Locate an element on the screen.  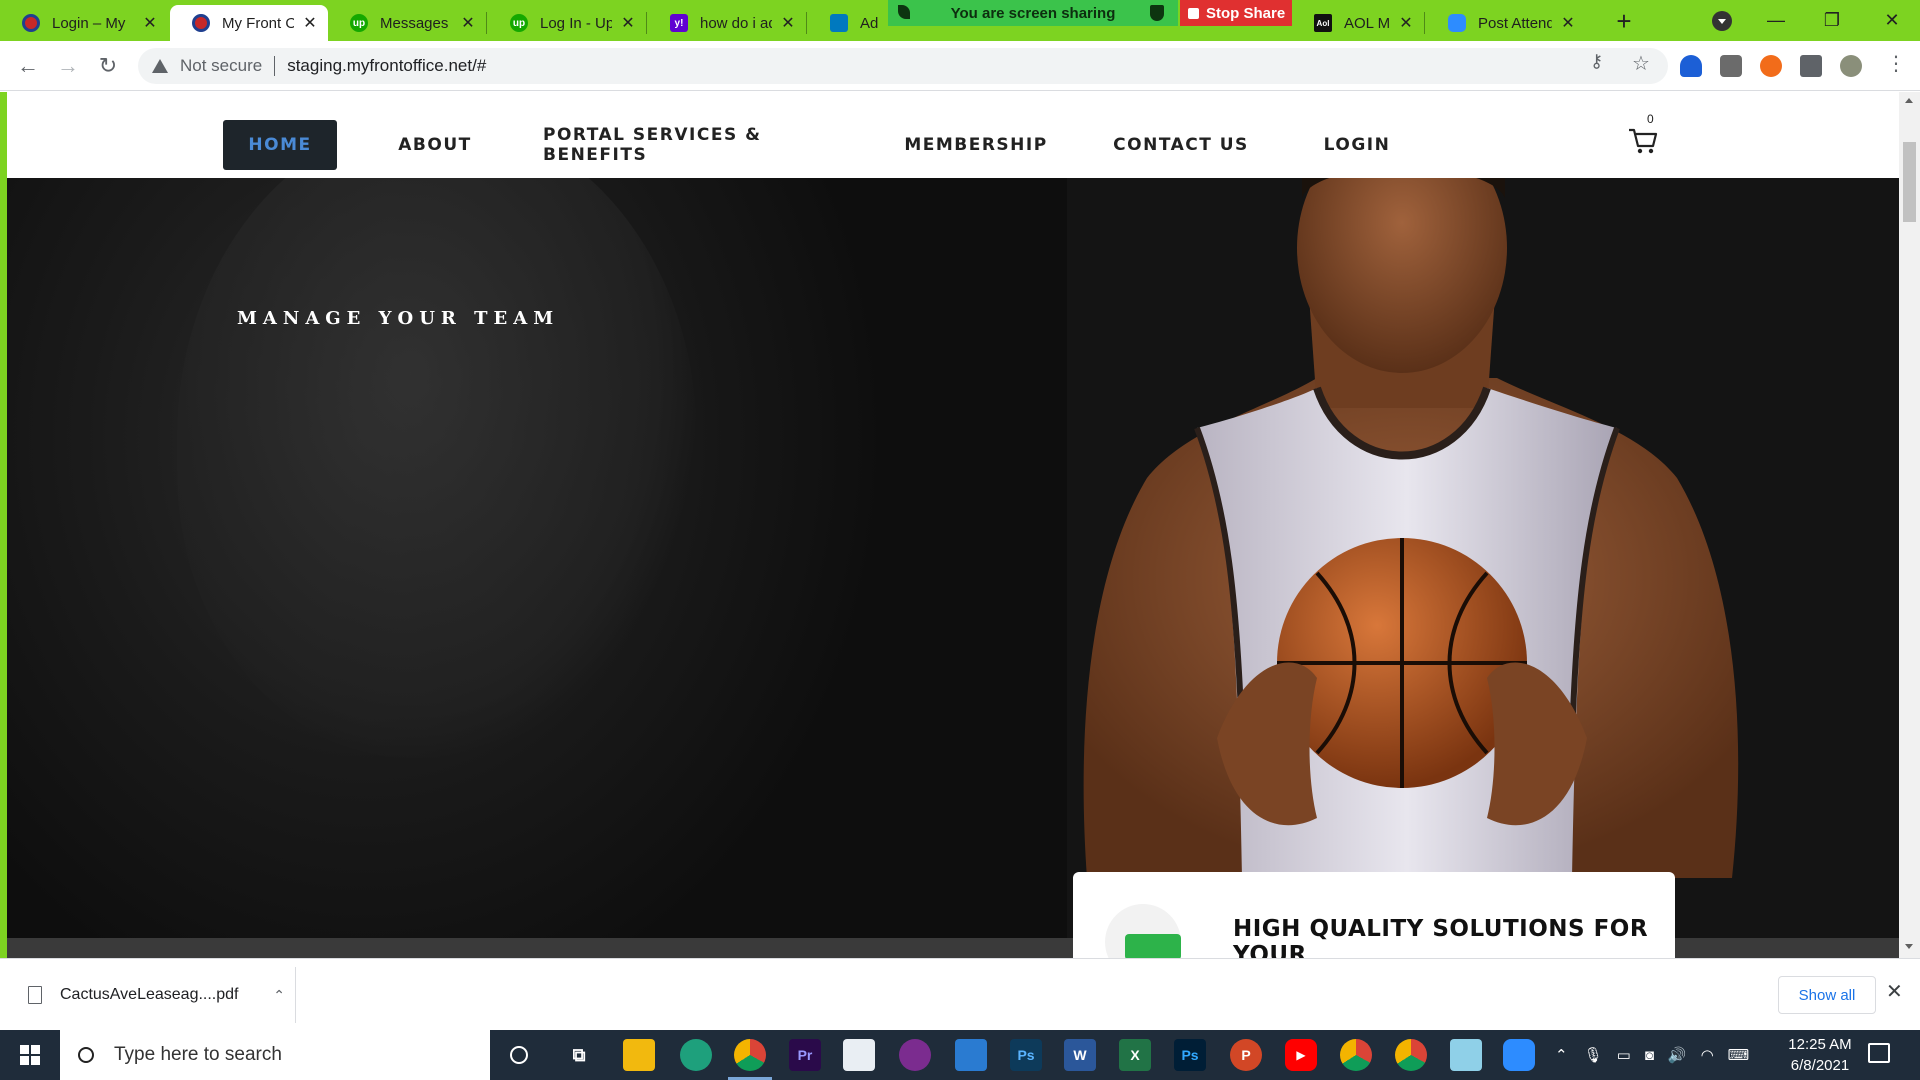
download-shelf: CactusAveLeaseag....pdf ⌃ Show all ✕ is located at coordinates (960, 994).